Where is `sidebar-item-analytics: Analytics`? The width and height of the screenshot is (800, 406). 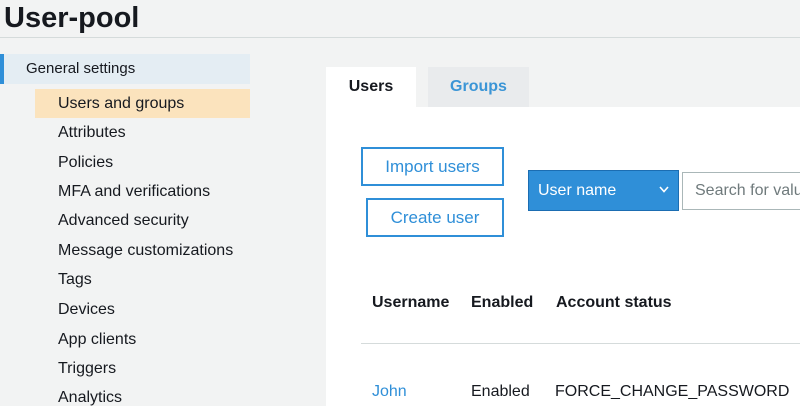
sidebar-item-analytics: Analytics is located at coordinates (142, 394).